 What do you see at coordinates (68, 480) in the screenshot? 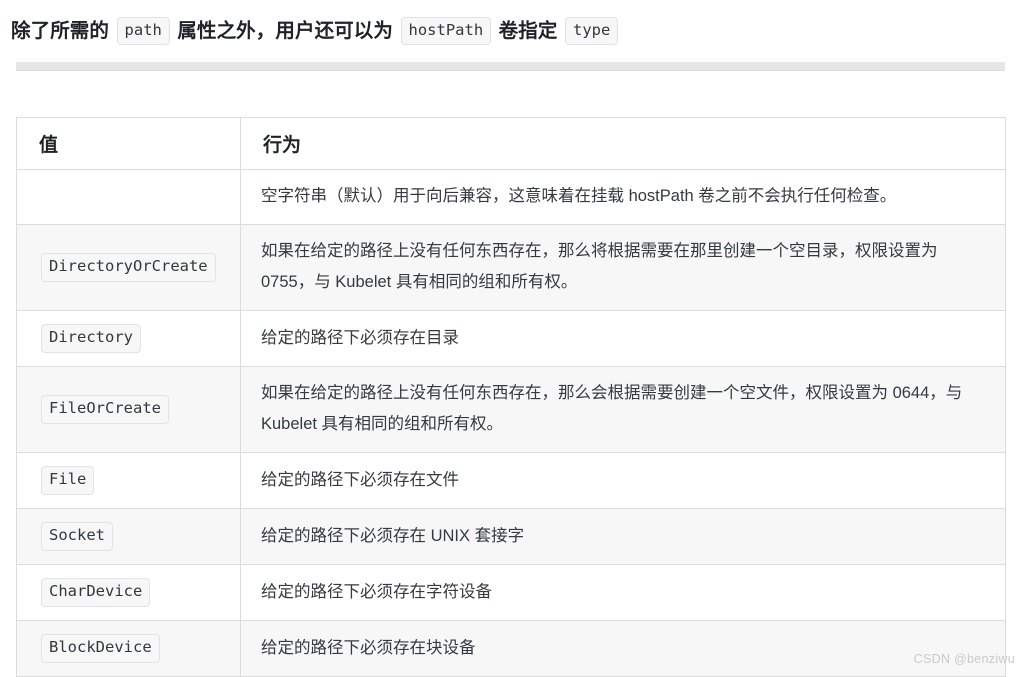
I see `inline-code-value: File` at bounding box center [68, 480].